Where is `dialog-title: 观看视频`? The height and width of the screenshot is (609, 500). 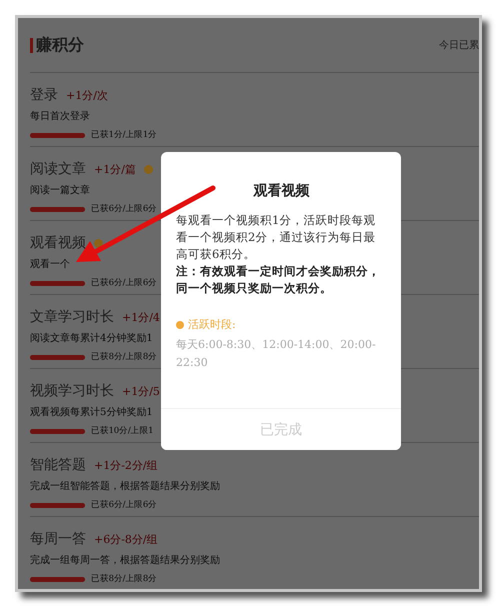 dialog-title: 观看视频 is located at coordinates (281, 191).